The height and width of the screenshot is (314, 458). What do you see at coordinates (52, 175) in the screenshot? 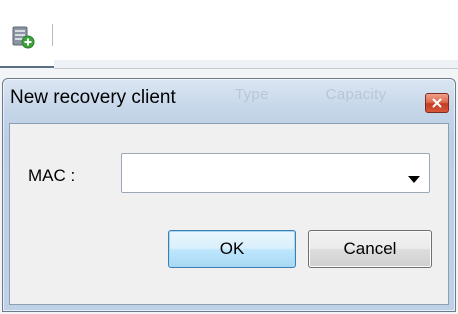
I see `mac-label: MAC :` at bounding box center [52, 175].